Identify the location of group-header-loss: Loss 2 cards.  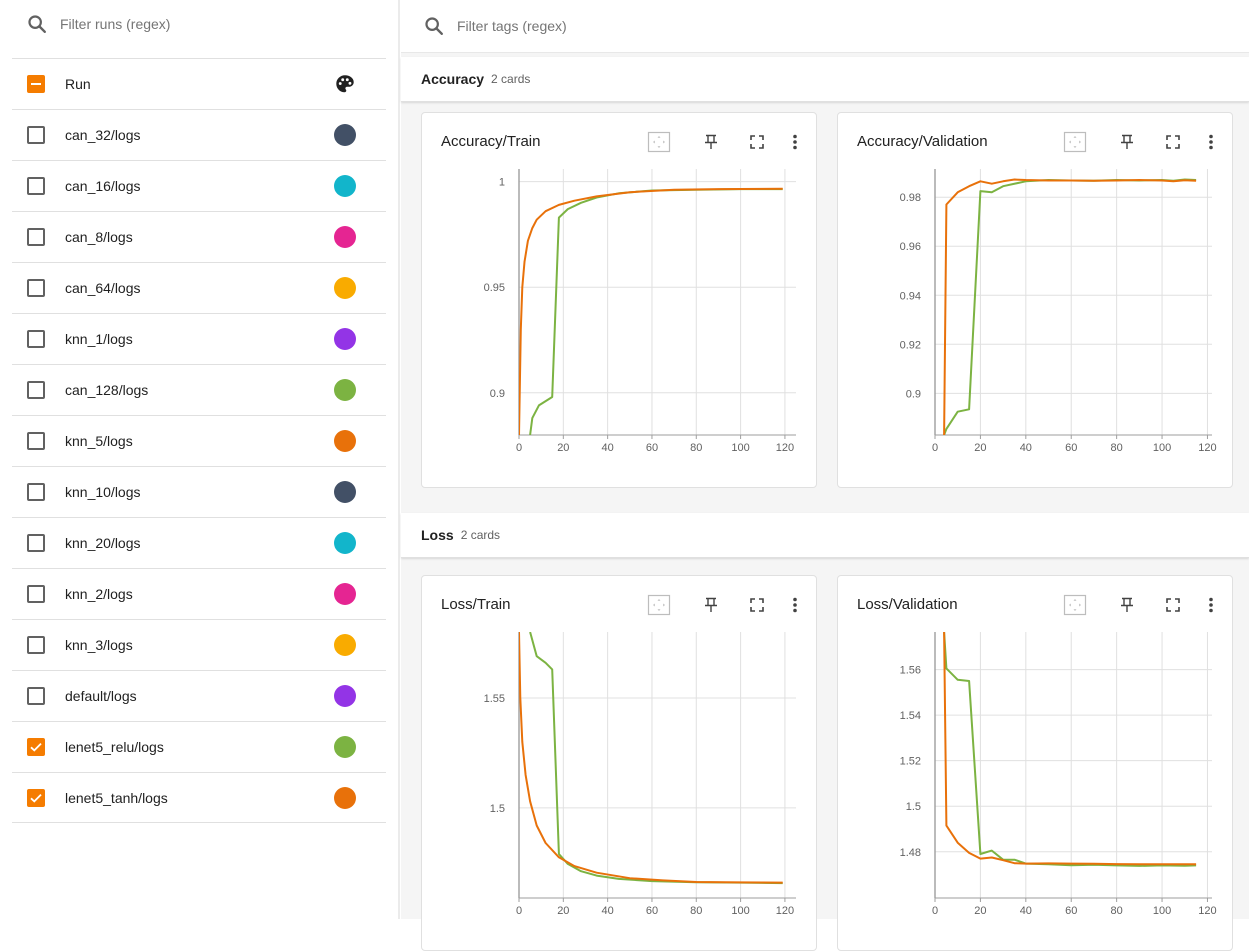
(825, 535).